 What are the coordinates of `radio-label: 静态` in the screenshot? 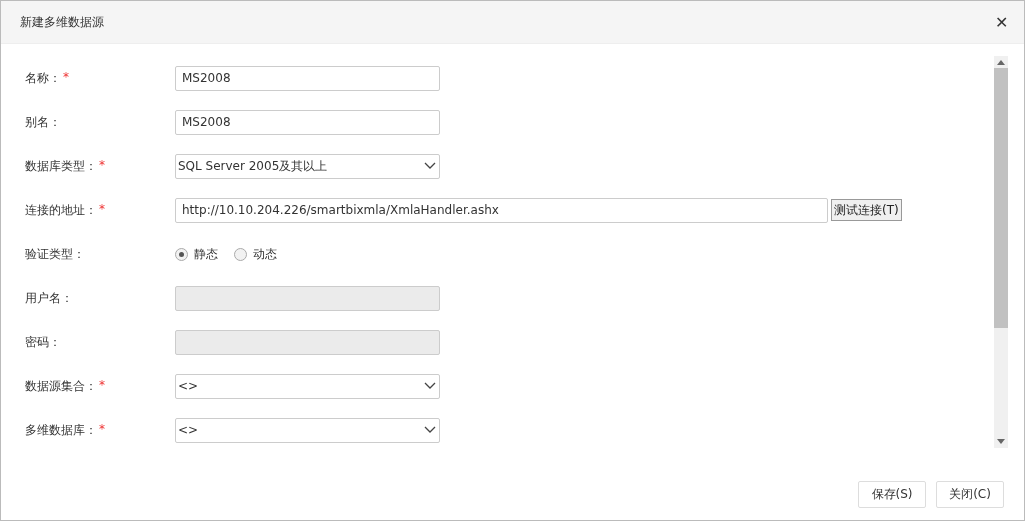 It's located at (206, 254).